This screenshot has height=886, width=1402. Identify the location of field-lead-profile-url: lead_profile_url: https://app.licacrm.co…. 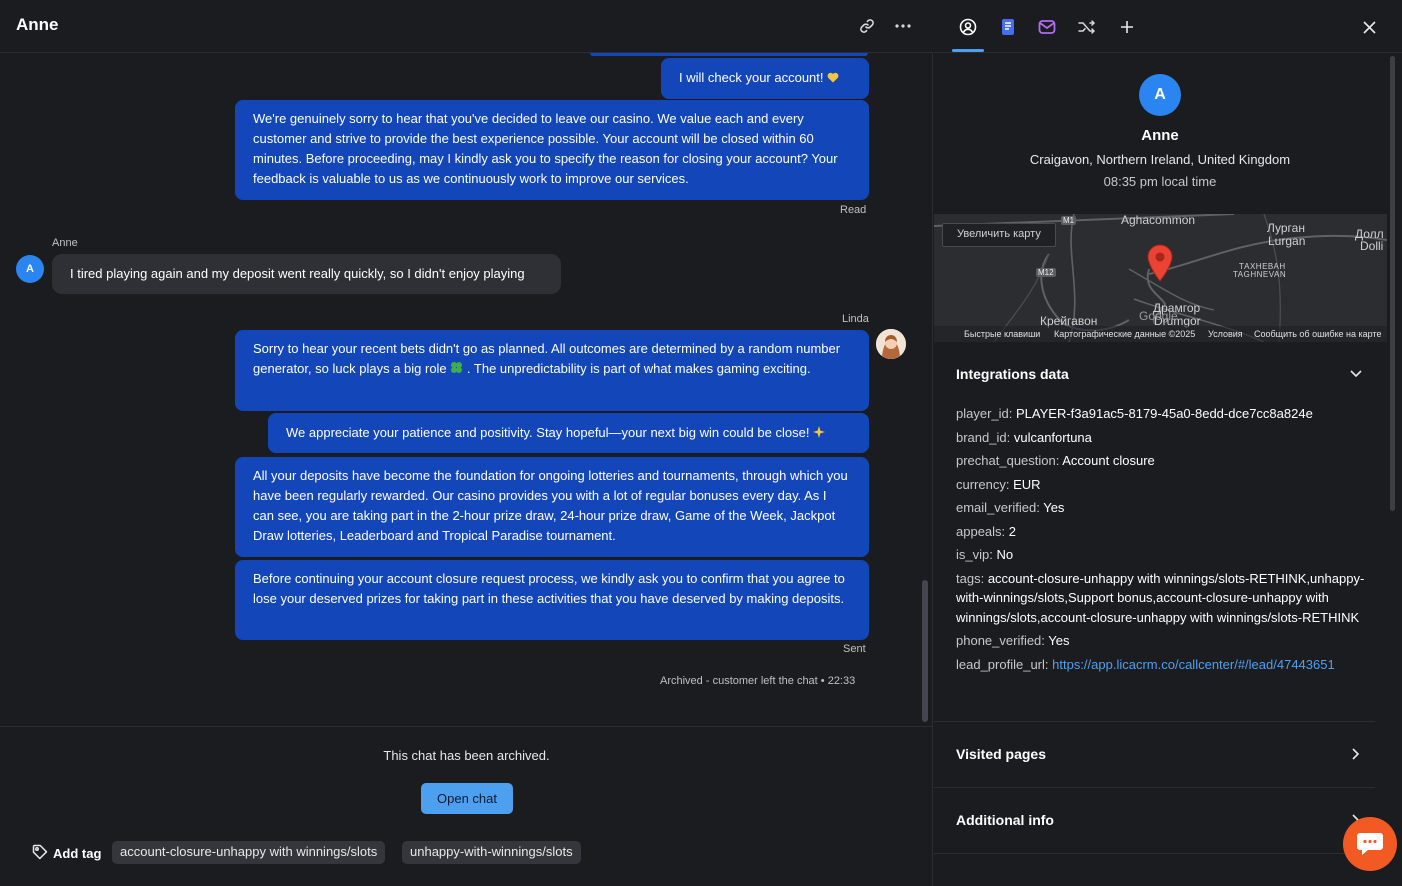
(1161, 665).